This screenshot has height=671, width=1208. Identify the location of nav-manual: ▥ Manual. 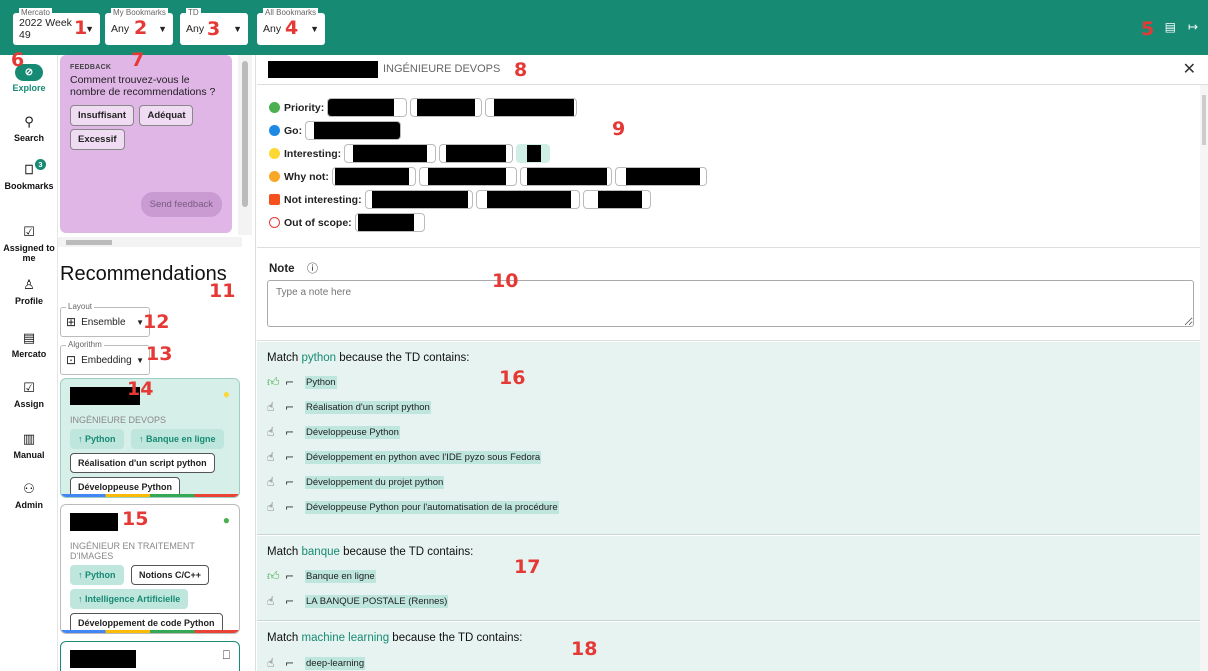
(29, 446).